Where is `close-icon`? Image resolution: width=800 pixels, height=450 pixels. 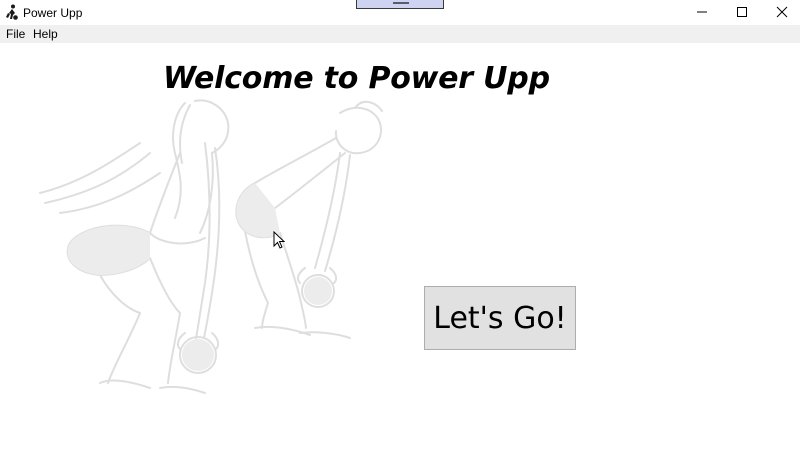 close-icon is located at coordinates (782, 12).